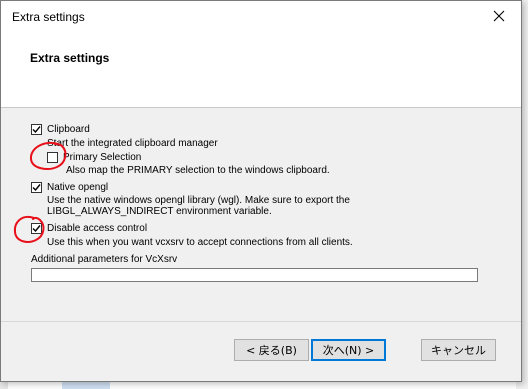  I want to click on back-button: < 戻る(B), so click(271, 350).